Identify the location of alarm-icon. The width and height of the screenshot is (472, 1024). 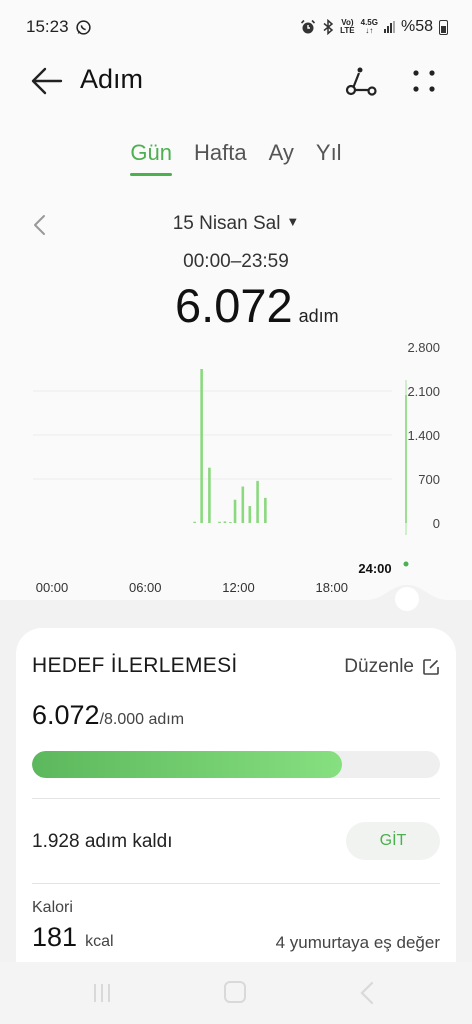
(308, 26).